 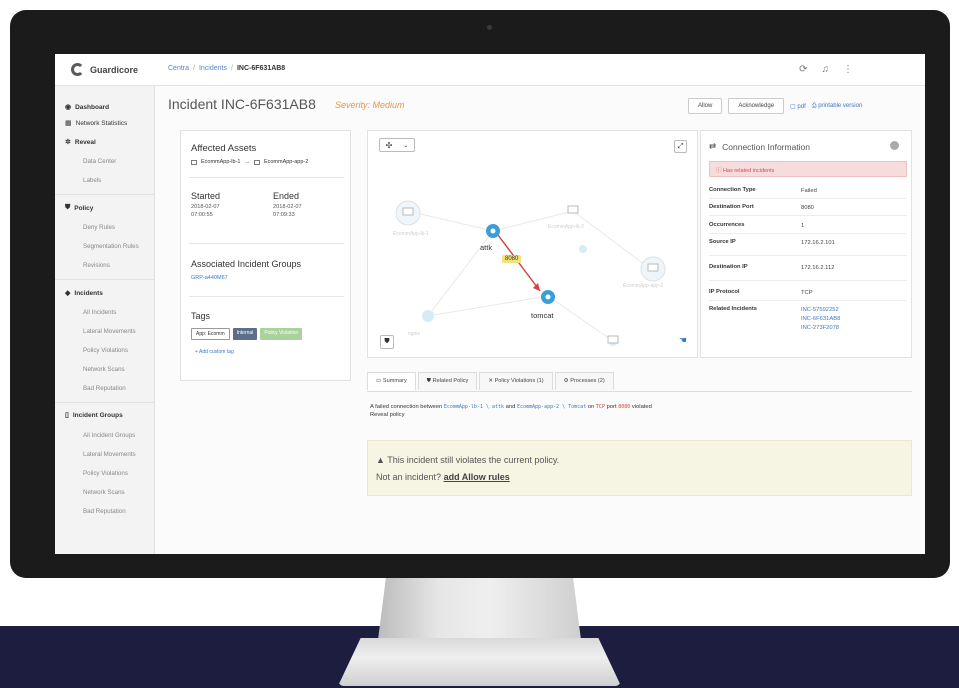 What do you see at coordinates (109, 331) in the screenshot?
I see `sidebar-item-lateral-movements: Lateral Movements` at bounding box center [109, 331].